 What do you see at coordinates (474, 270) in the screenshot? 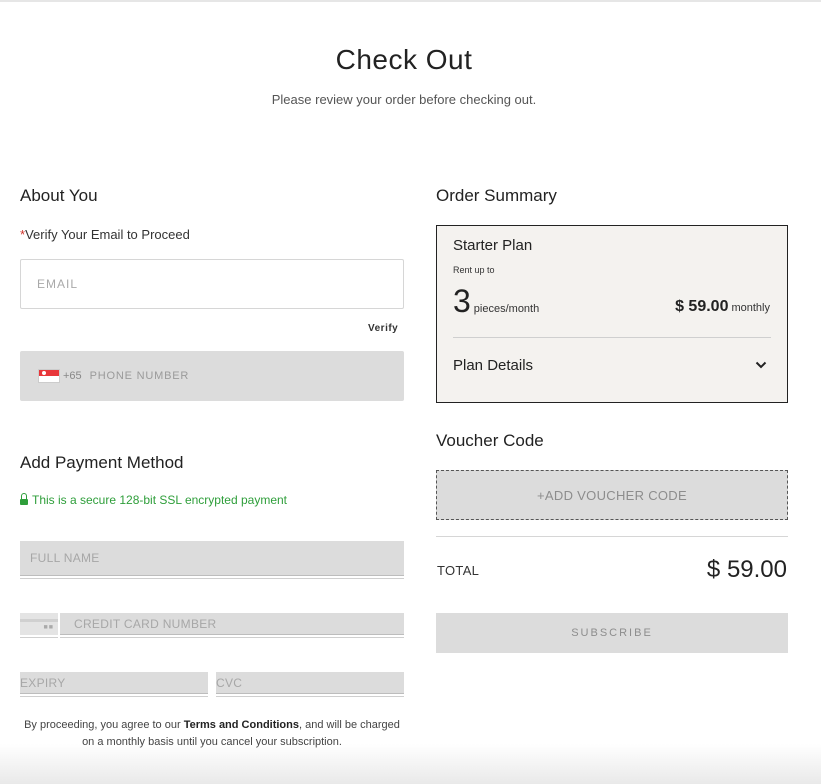
I see `rent-label: Rent up to` at bounding box center [474, 270].